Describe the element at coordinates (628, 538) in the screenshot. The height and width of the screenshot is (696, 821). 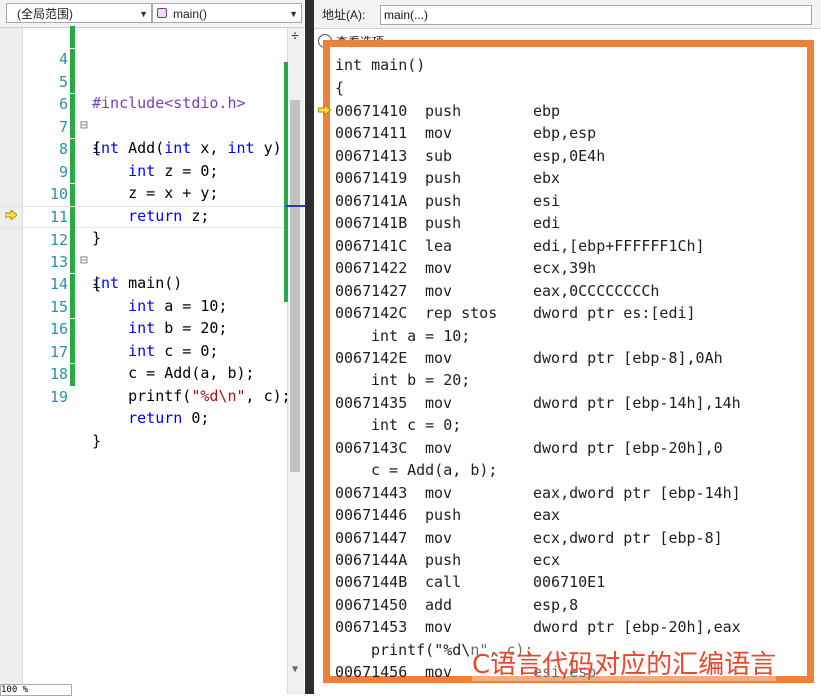
I see `instruction-operands: ecx,dword ptr [ebp-8]` at that location.